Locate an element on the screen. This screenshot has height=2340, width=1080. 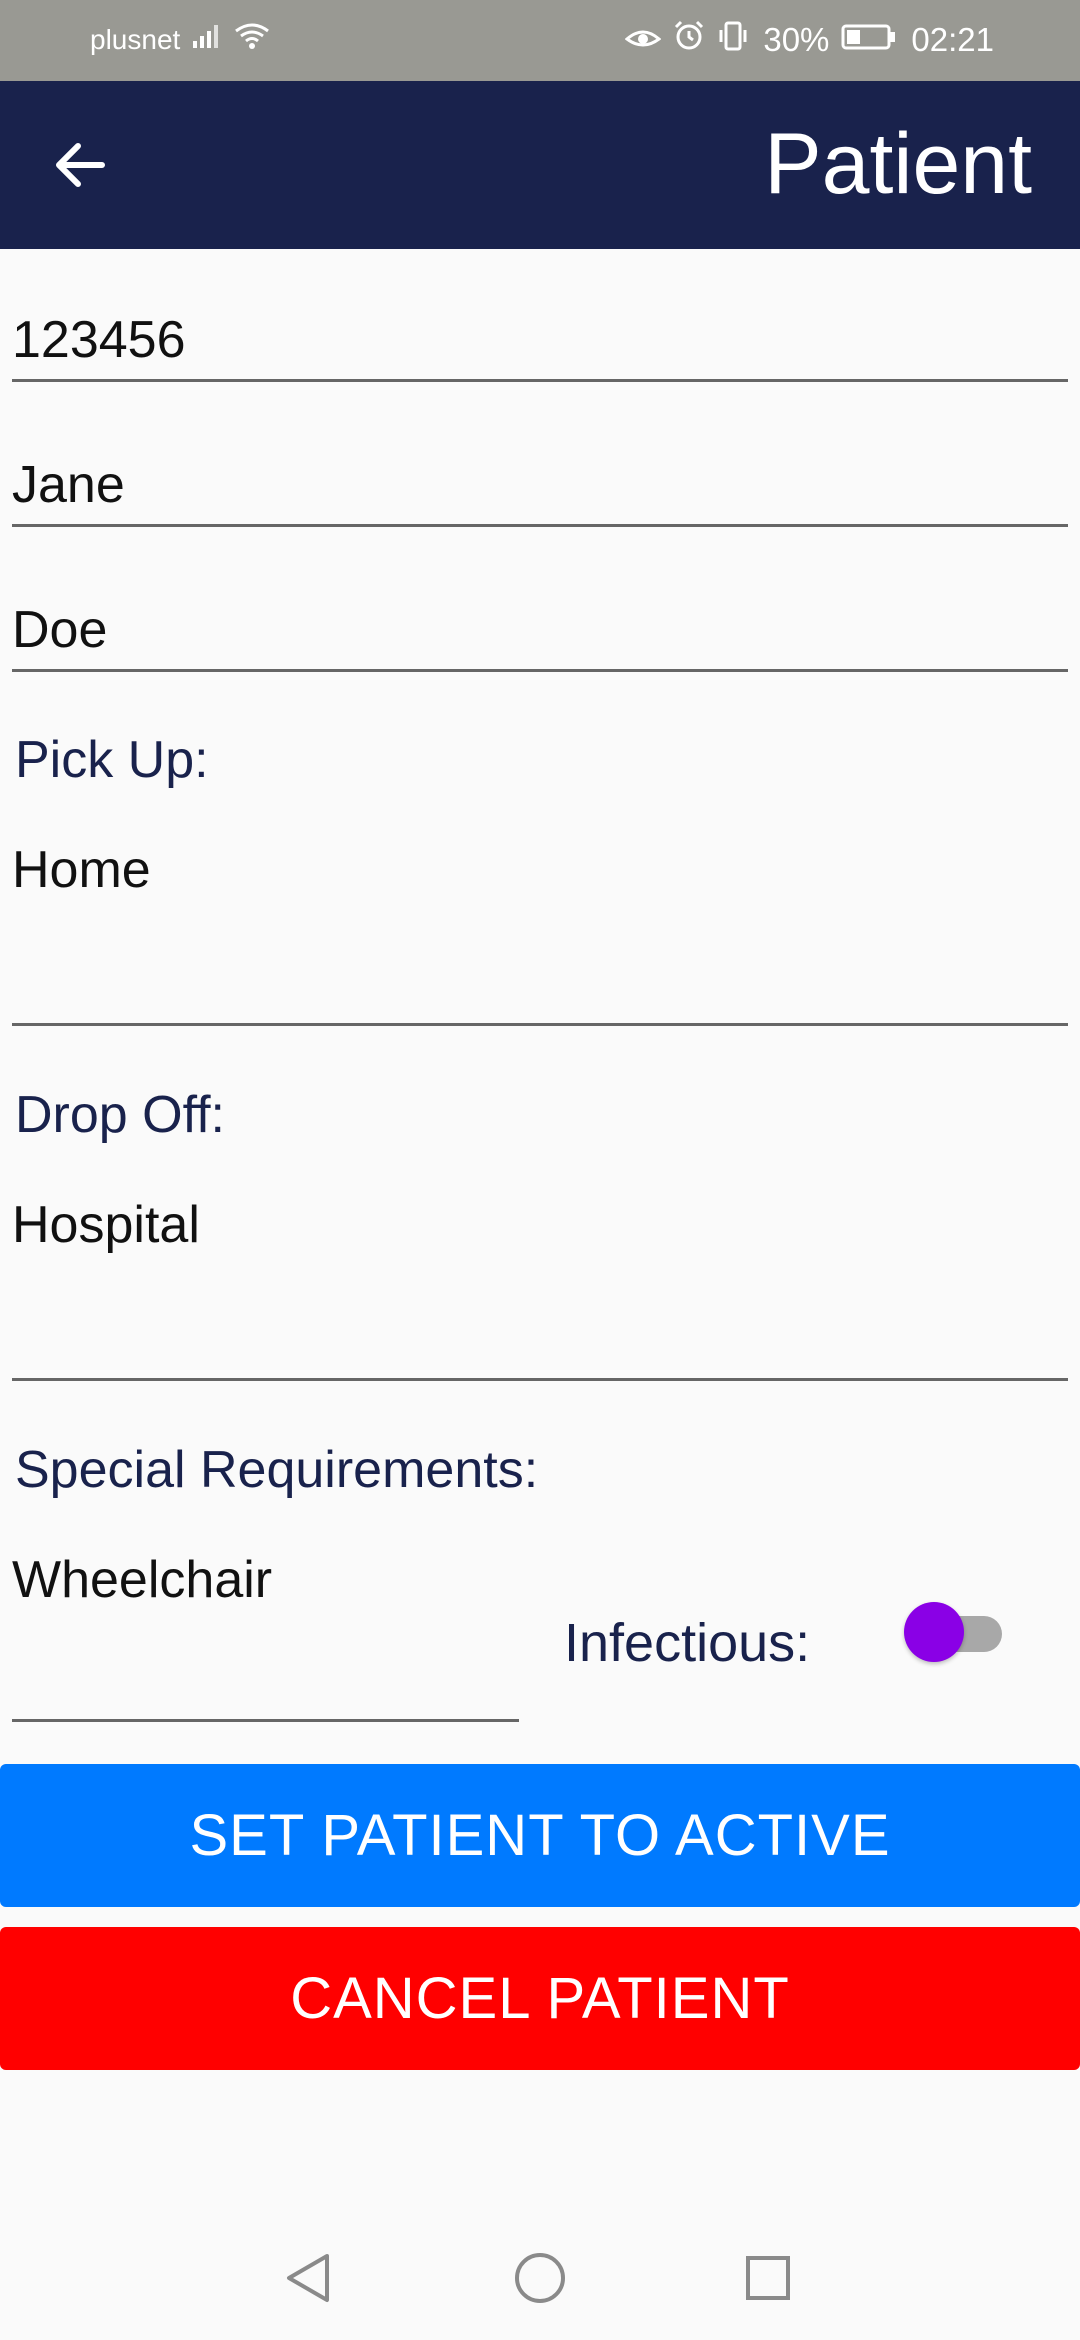
pickup-field: Home is located at coordinates (540, 923).